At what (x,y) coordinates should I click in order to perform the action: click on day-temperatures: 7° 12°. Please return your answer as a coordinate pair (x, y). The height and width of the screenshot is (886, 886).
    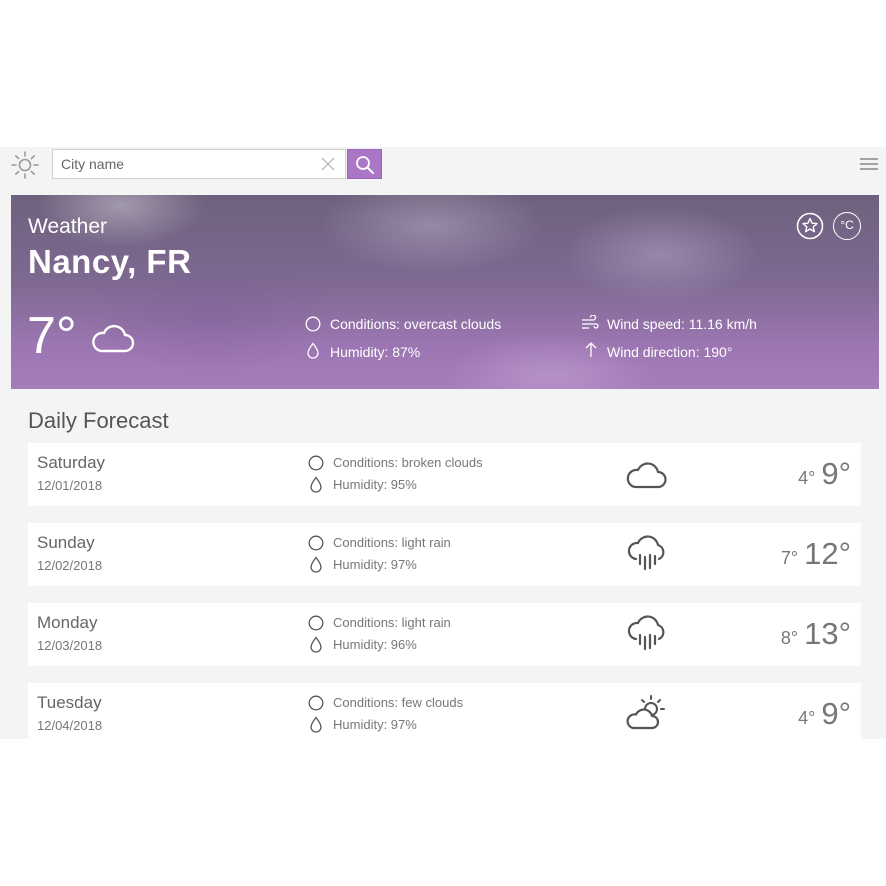
    Looking at the image, I should click on (816, 554).